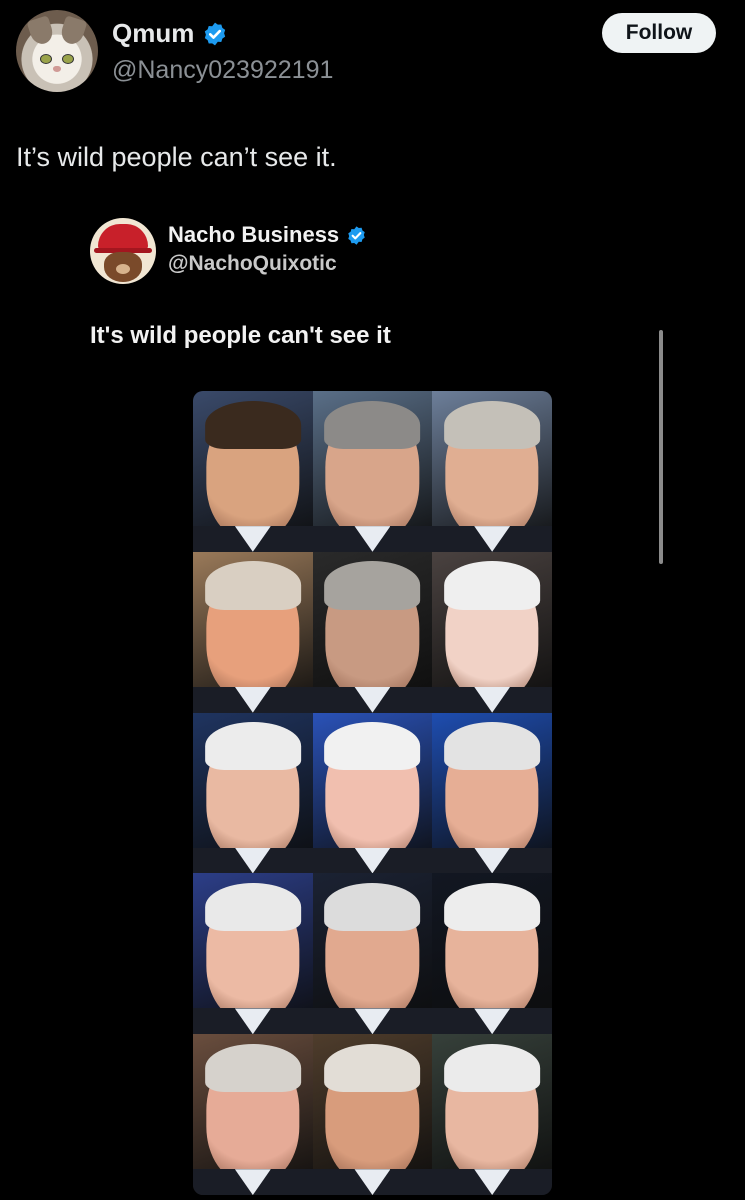 The image size is (745, 1200). I want to click on quoted-name-row: Nacho Business, so click(267, 235).